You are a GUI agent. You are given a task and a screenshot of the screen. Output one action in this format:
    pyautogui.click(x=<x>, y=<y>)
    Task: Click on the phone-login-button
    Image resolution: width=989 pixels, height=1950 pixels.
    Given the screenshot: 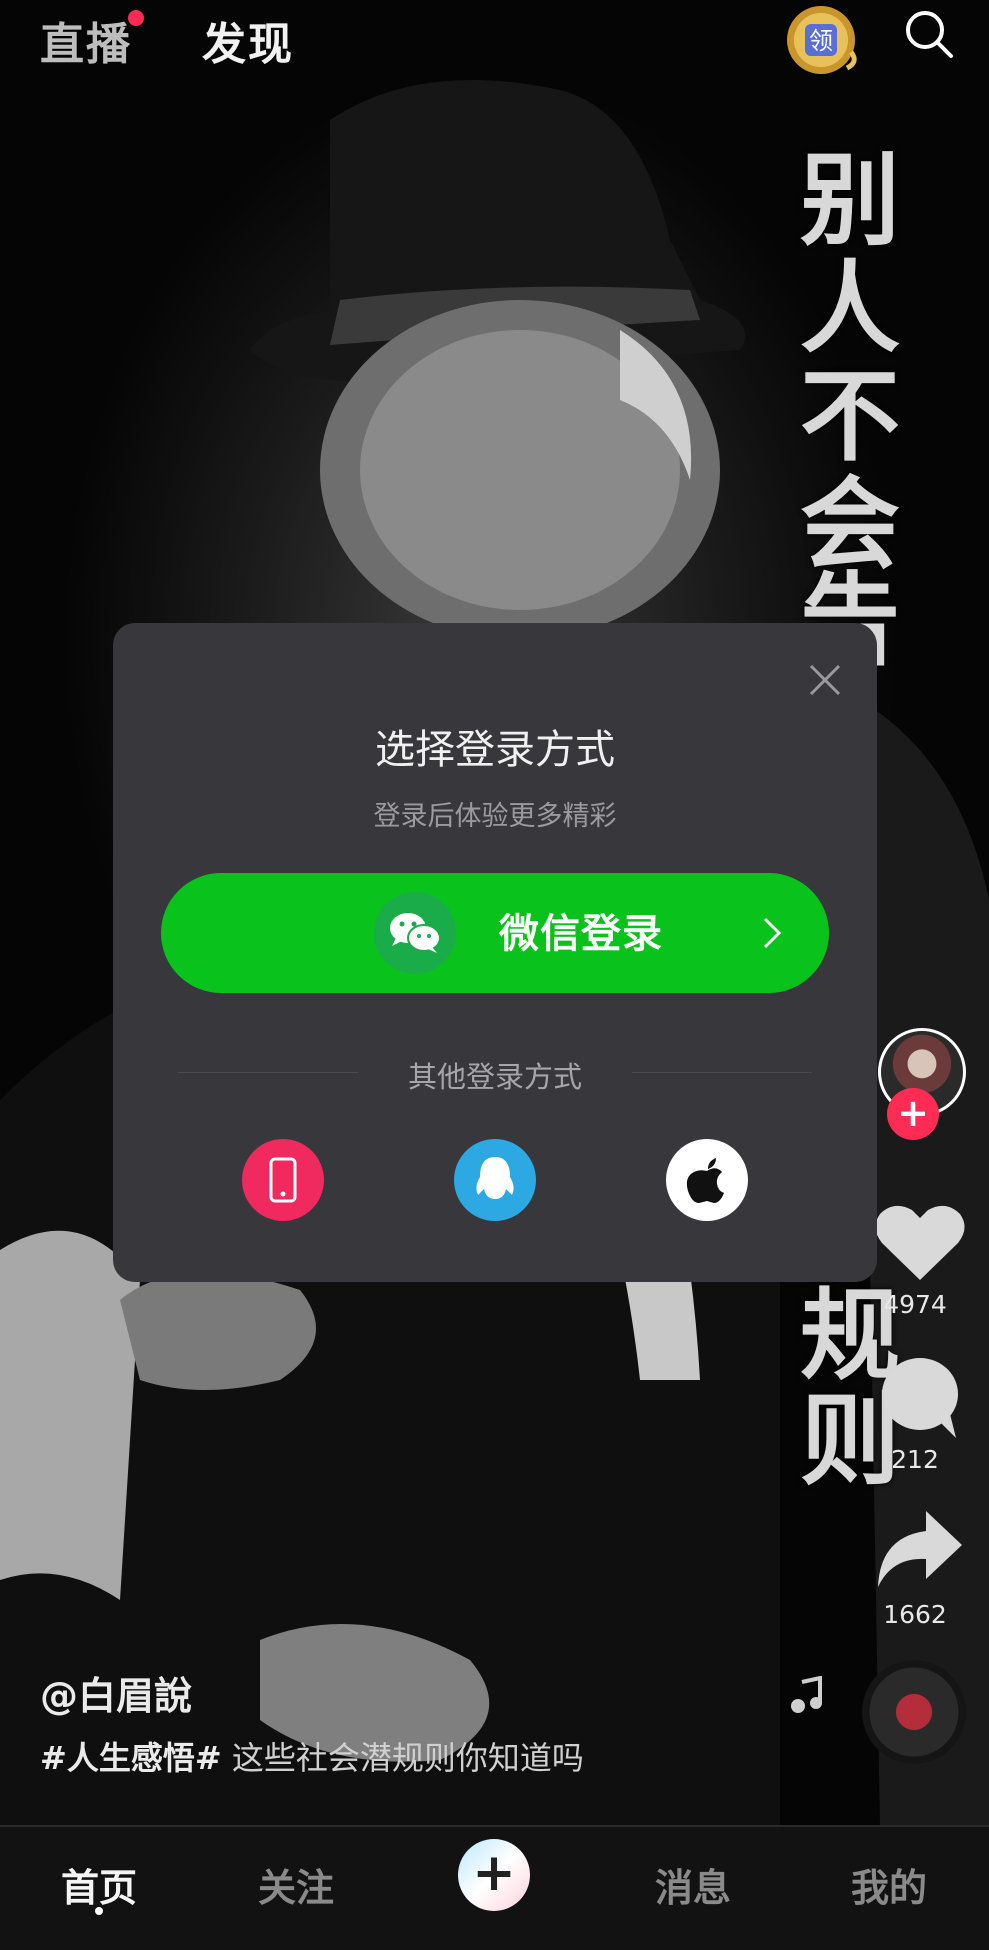 What is the action you would take?
    pyautogui.click(x=283, y=1180)
    